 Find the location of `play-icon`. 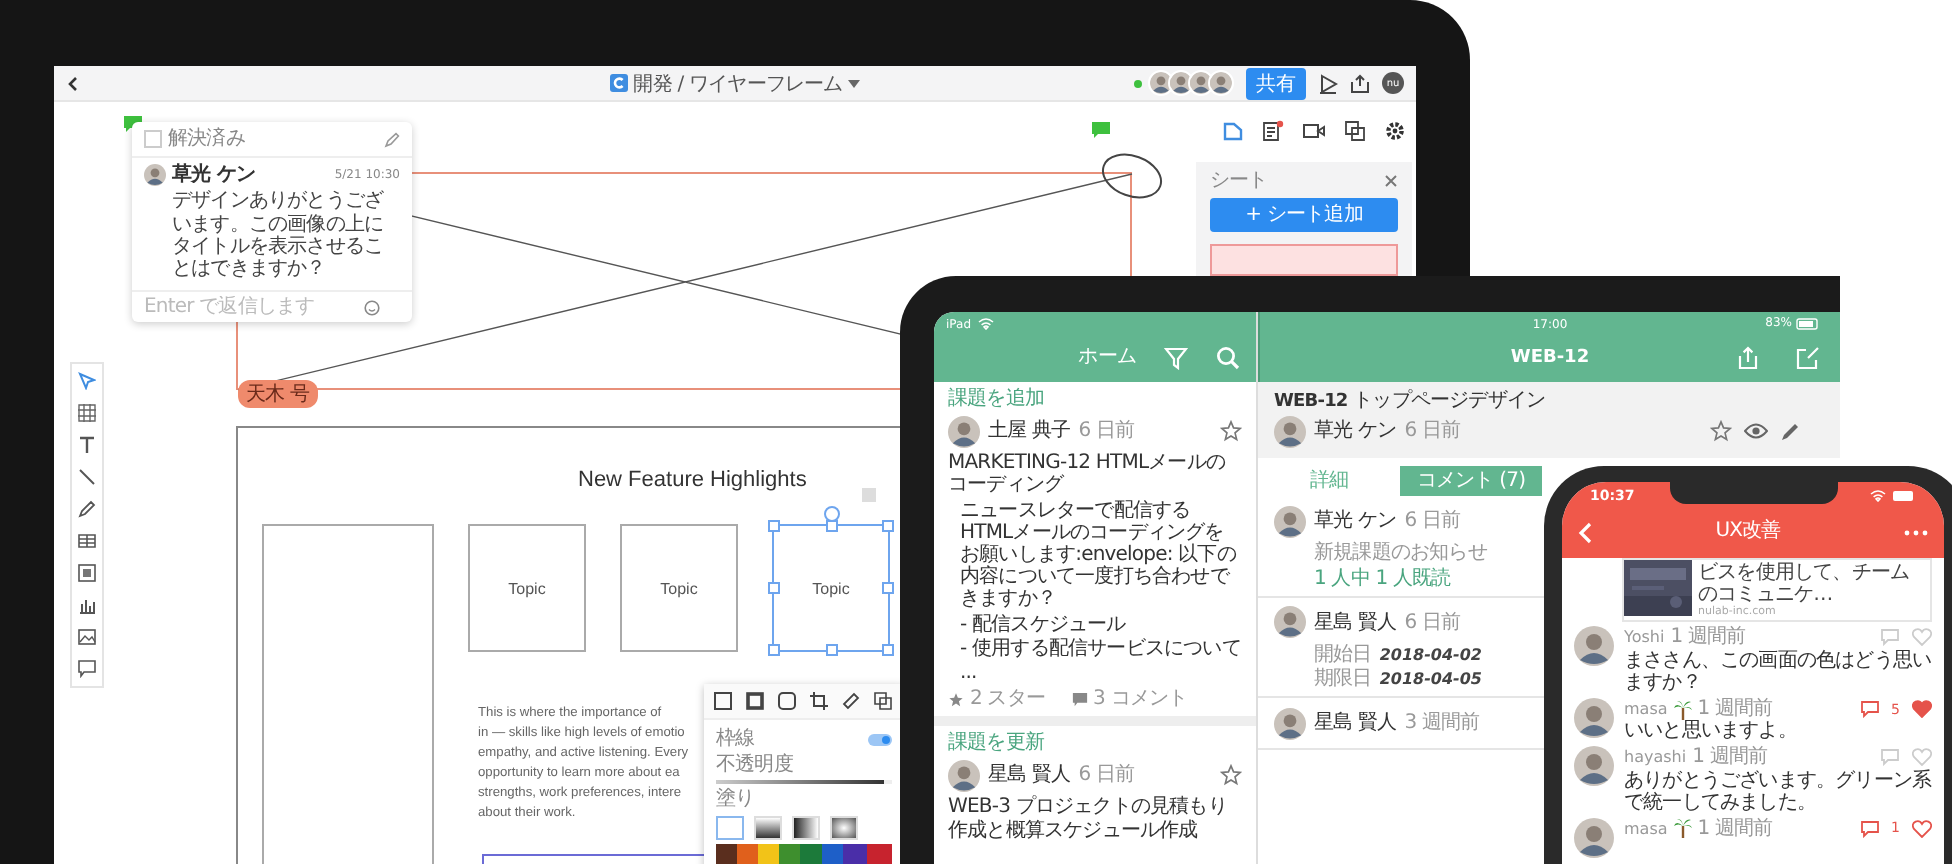

play-icon is located at coordinates (1328, 83).